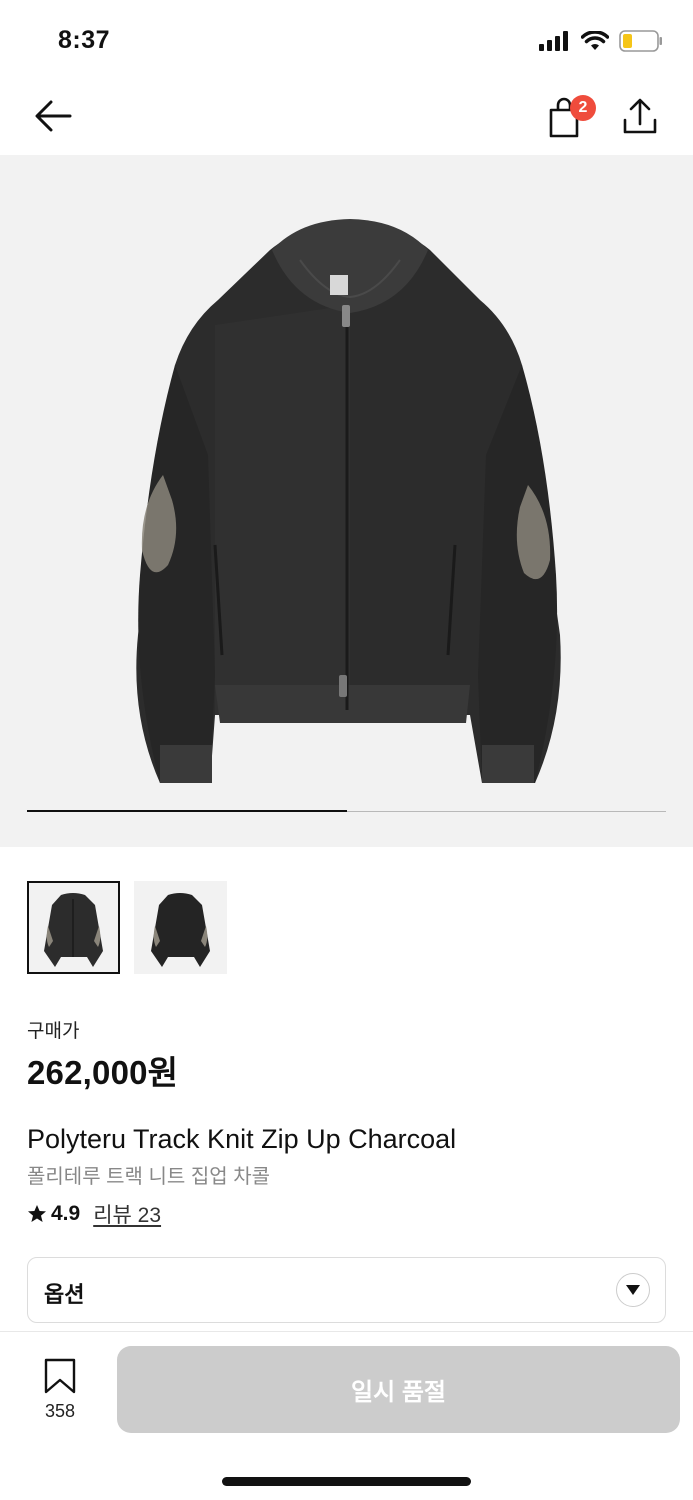 This screenshot has height=1500, width=693. What do you see at coordinates (346, 117) in the screenshot?
I see `top-nav: 2` at bounding box center [346, 117].